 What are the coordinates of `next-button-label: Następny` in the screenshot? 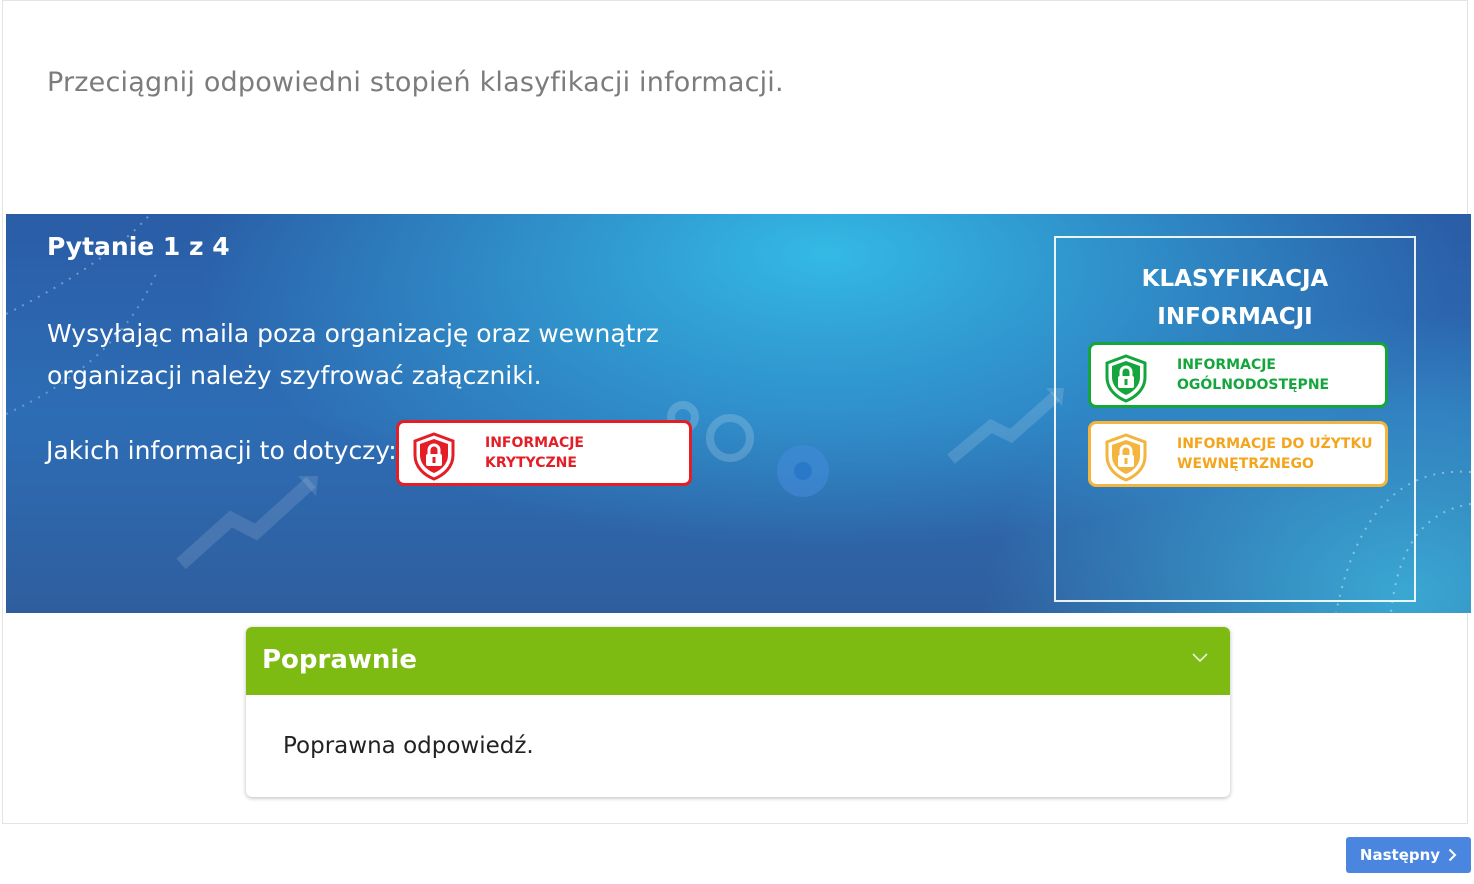 It's located at (1400, 855).